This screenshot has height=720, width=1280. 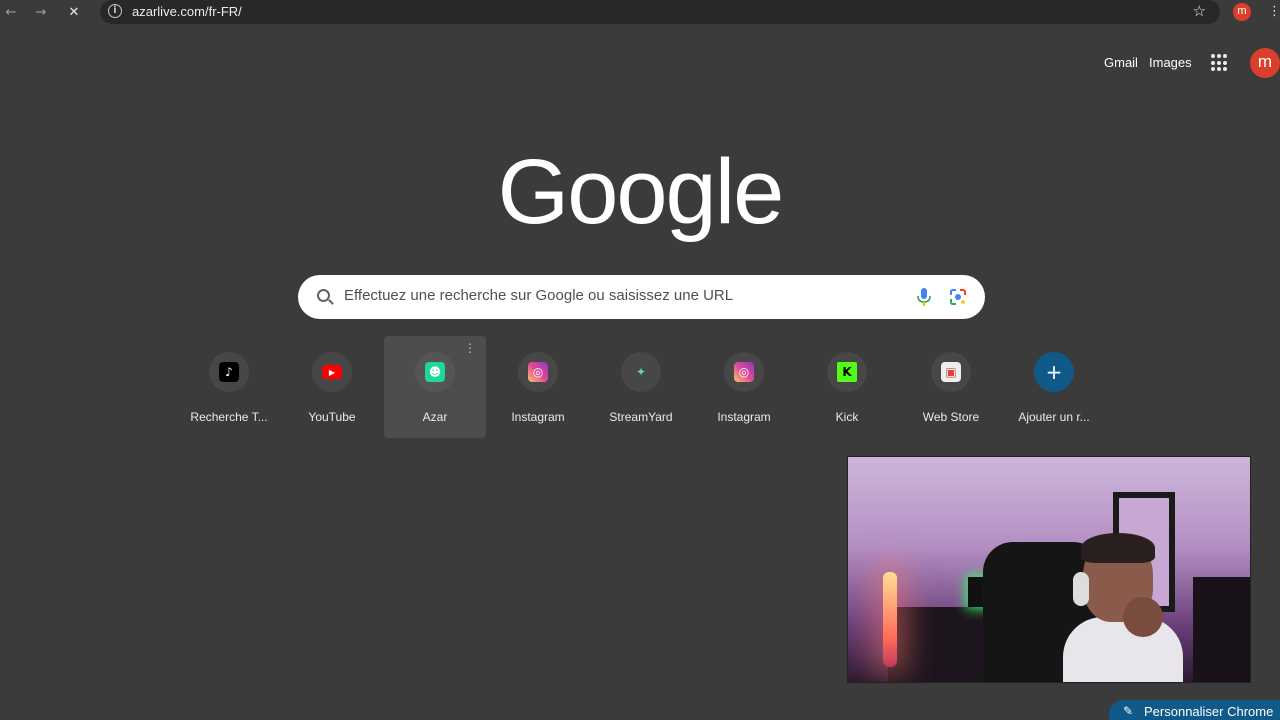 I want to click on webcam-lamp, so click(x=890, y=619).